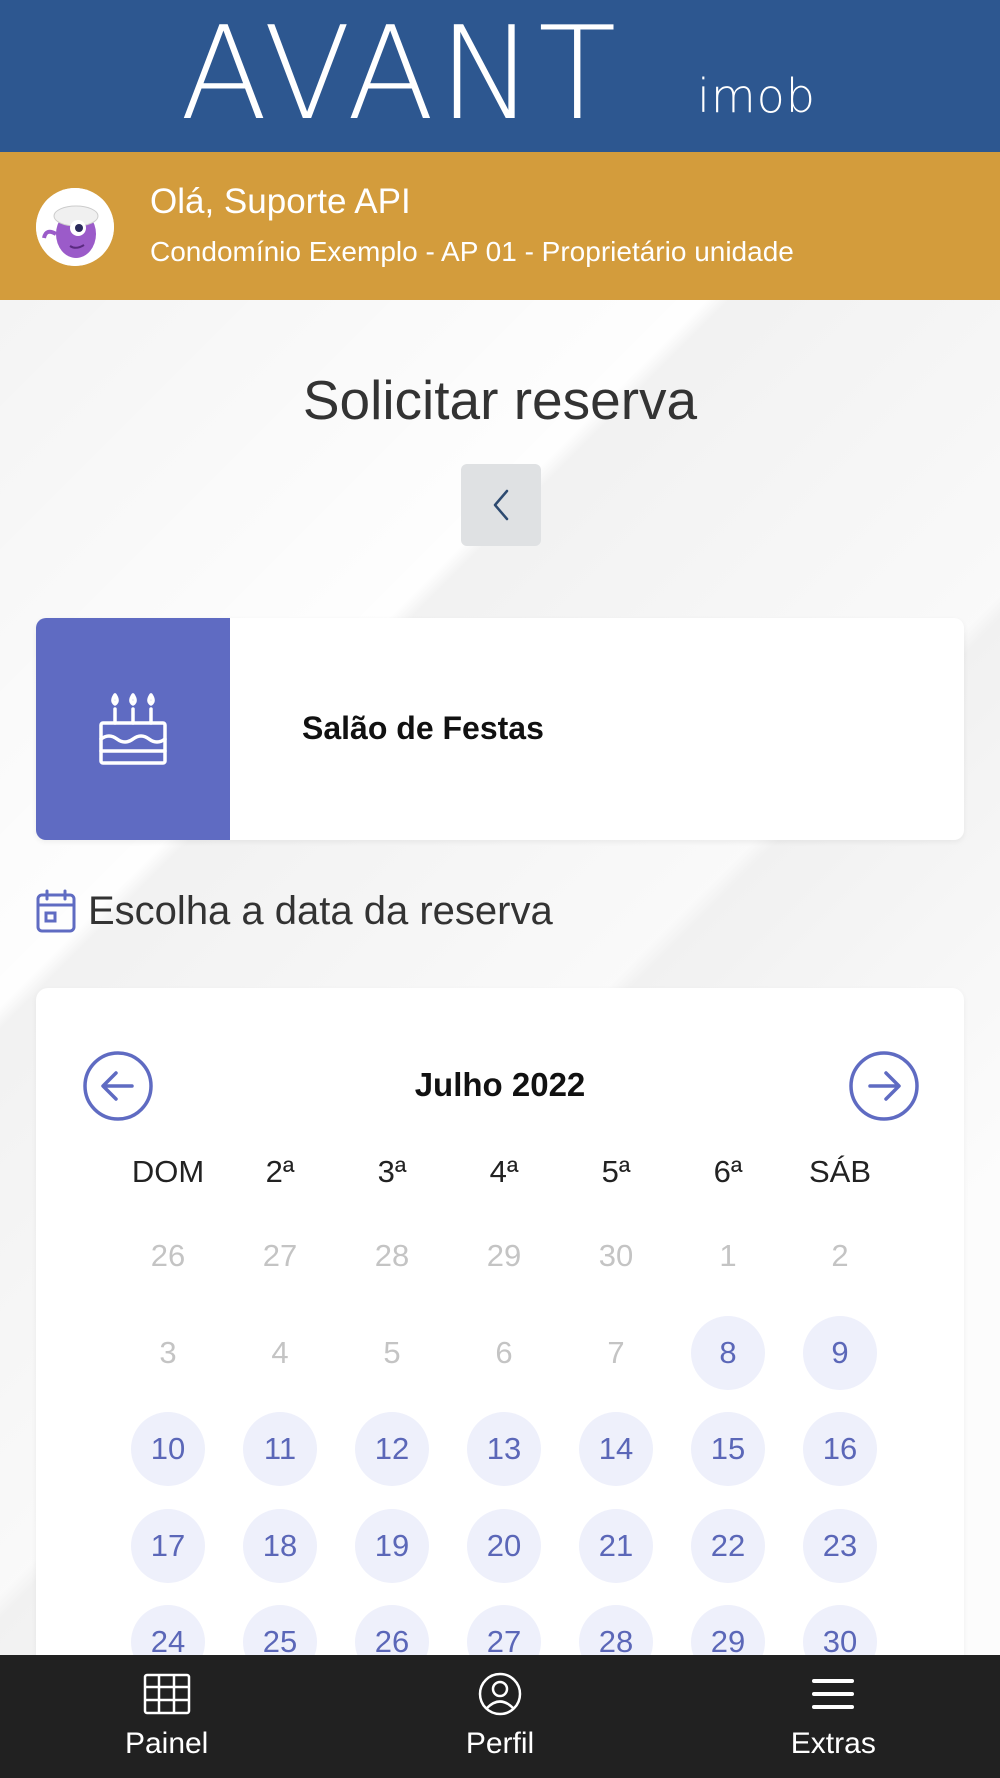  I want to click on calendar-day-number: 16, so click(840, 1449).